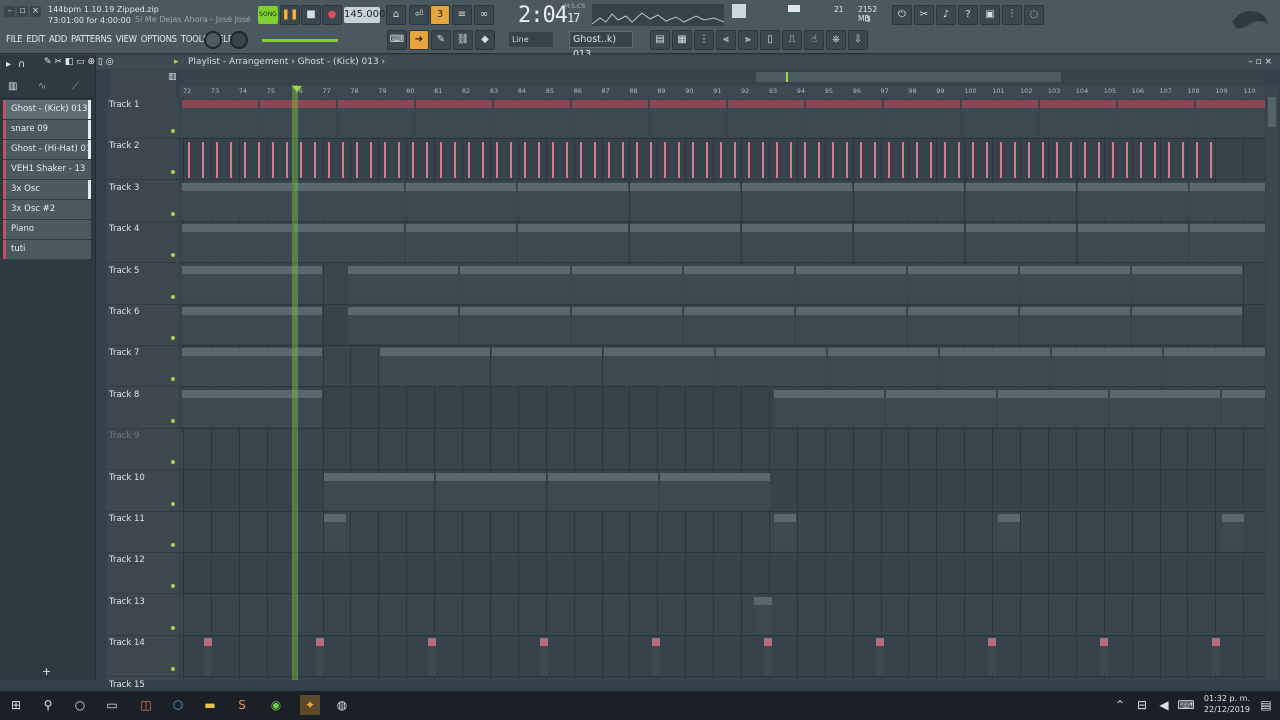  Describe the element at coordinates (242, 705) in the screenshot. I see `sublime-icon: S` at that location.